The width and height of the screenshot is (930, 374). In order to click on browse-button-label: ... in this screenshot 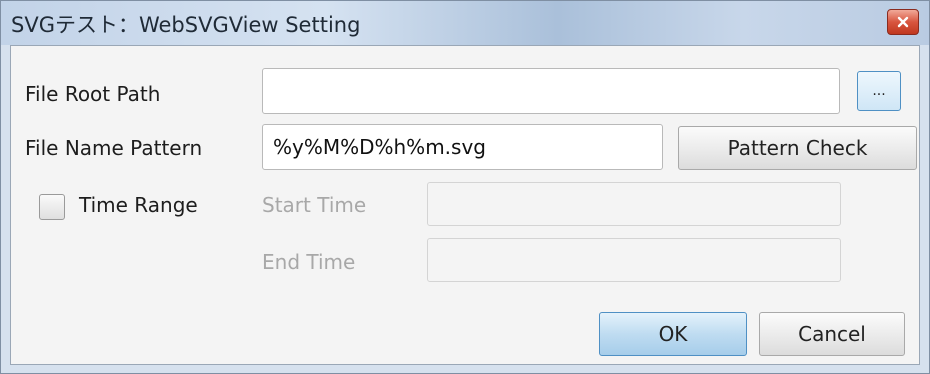, I will do `click(879, 91)`.